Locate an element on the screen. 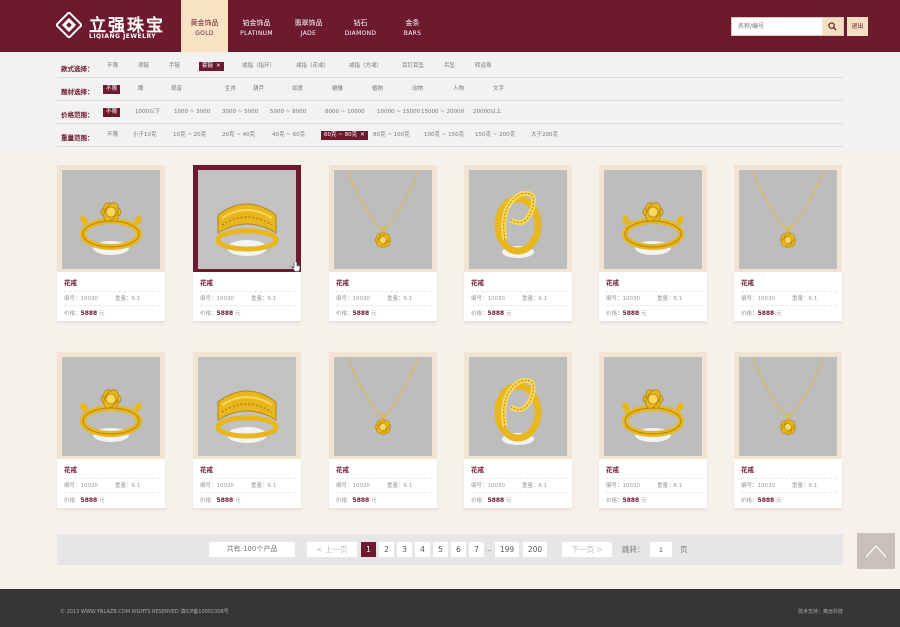  tech-support-text: 技术支持：奥远科技 is located at coordinates (820, 611).